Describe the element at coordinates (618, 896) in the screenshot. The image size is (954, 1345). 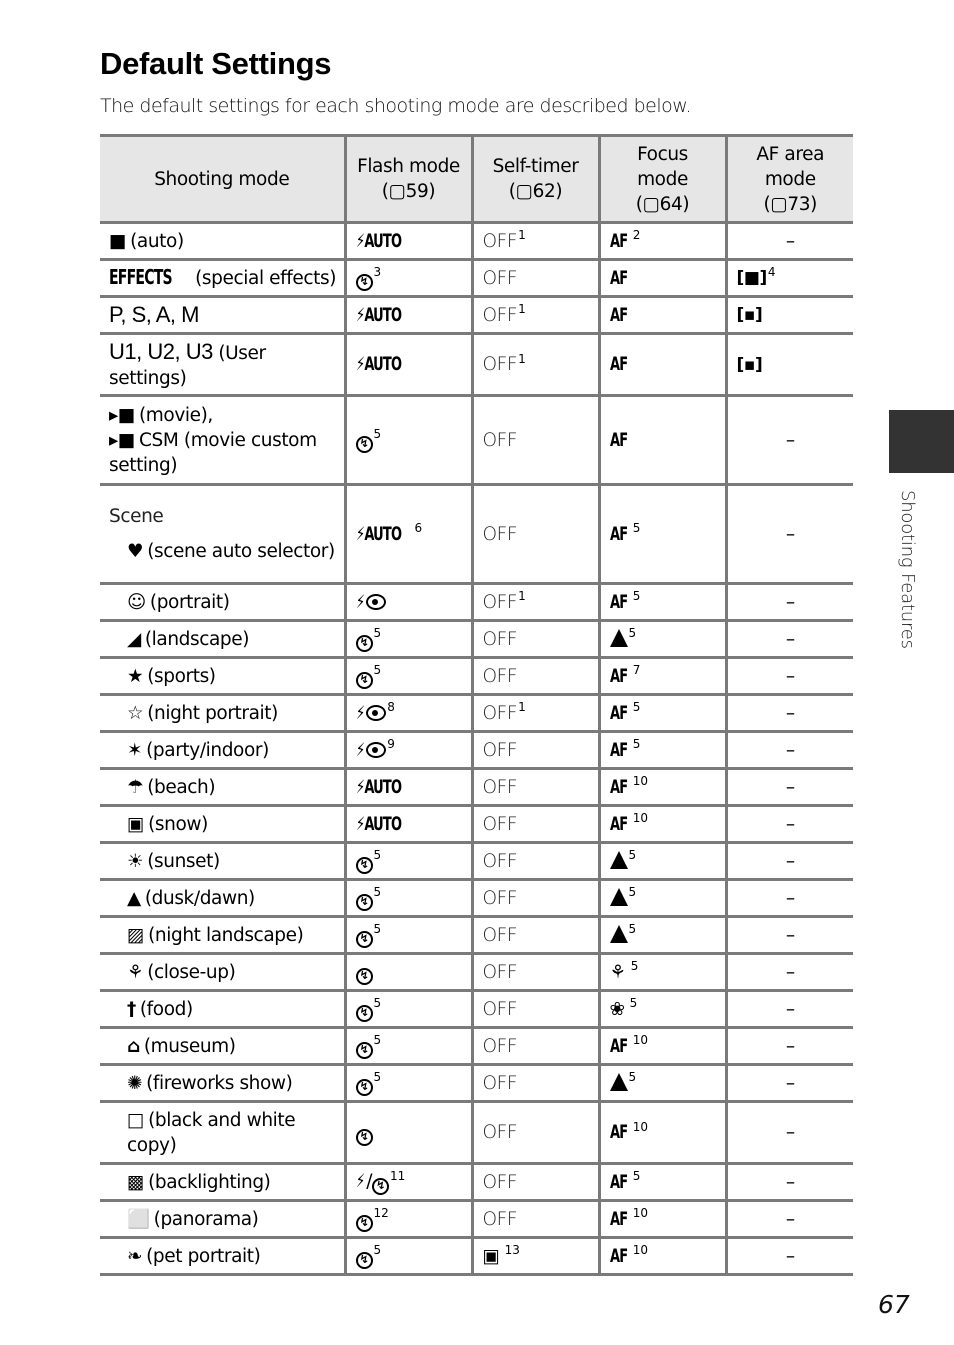
I see `infinity-focus-icon` at that location.